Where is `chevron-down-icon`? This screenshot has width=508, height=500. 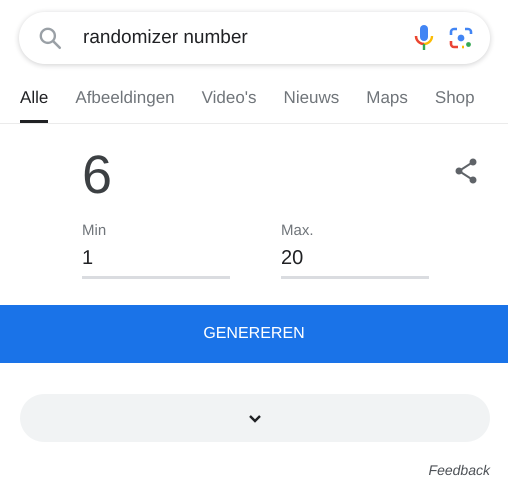 chevron-down-icon is located at coordinates (255, 418).